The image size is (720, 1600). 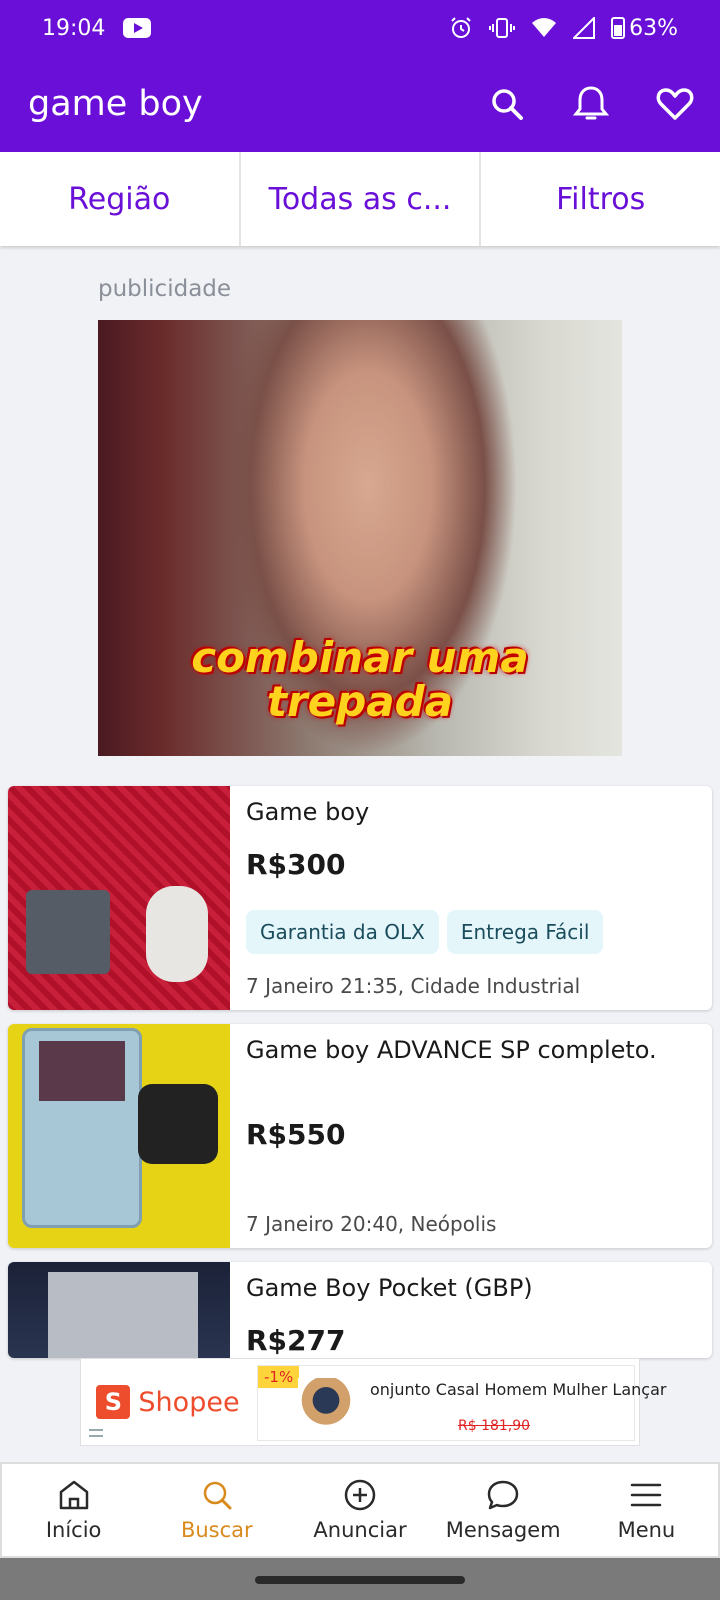 I want to click on hamburger-icon, so click(x=646, y=1495).